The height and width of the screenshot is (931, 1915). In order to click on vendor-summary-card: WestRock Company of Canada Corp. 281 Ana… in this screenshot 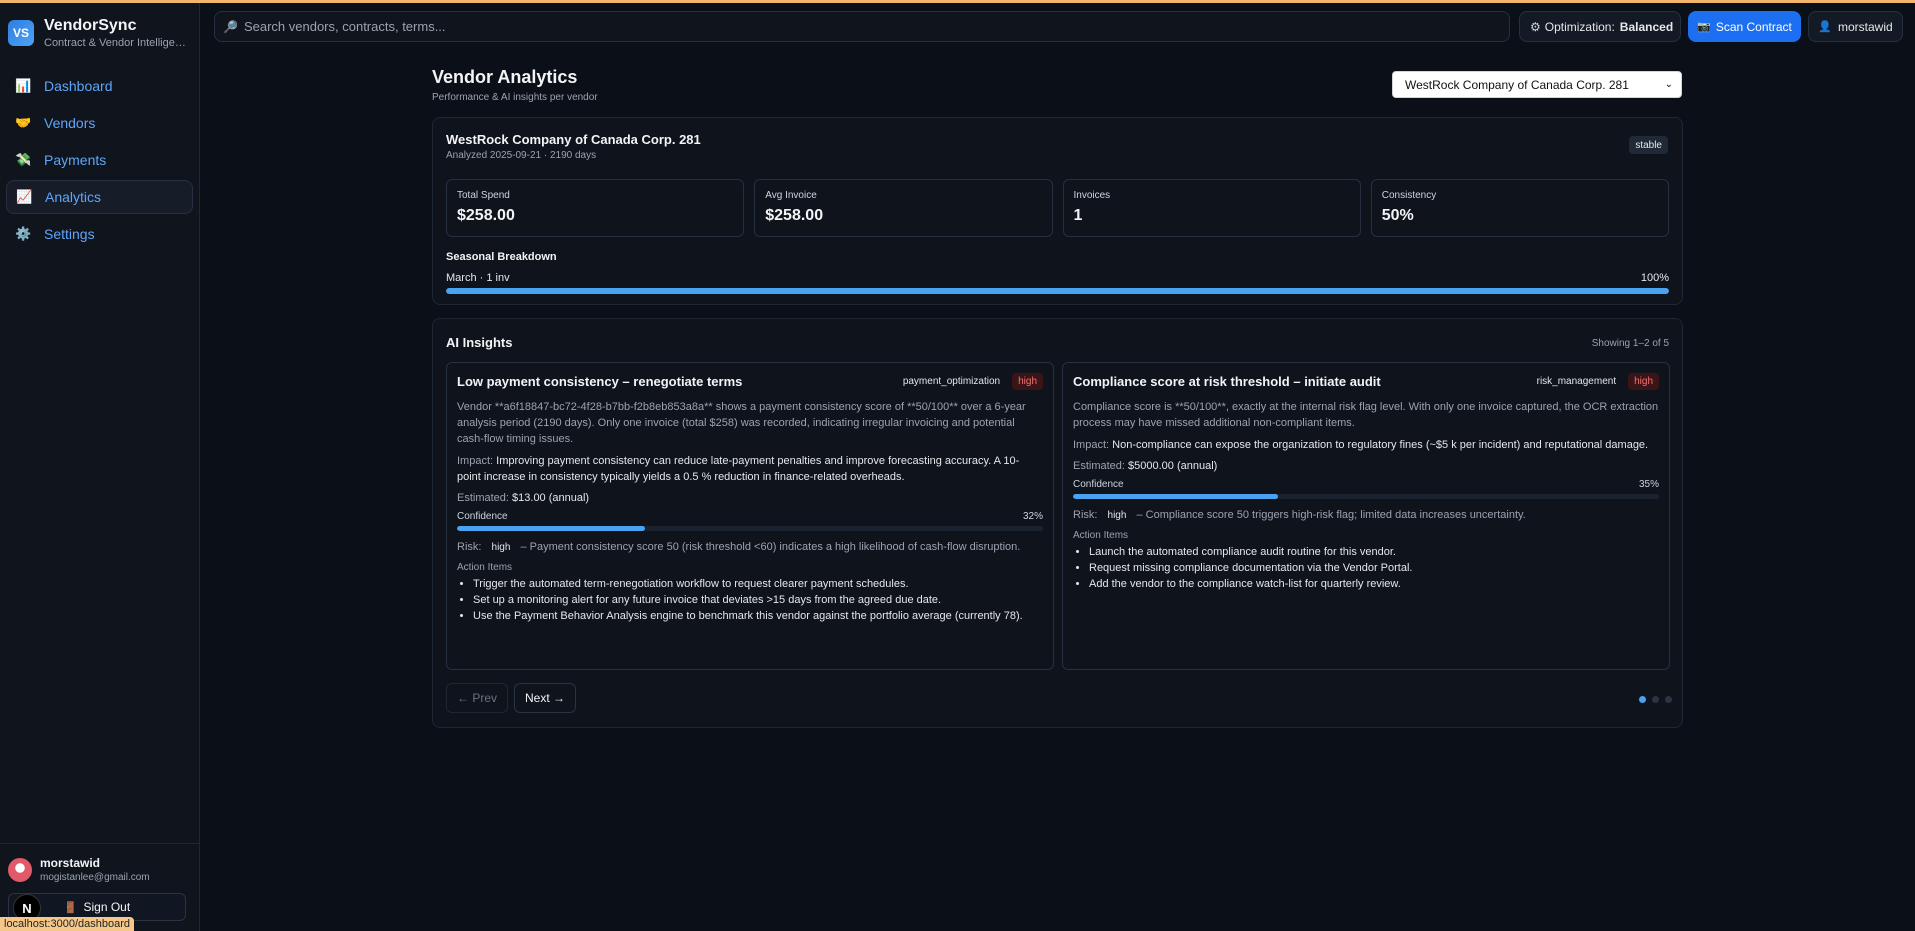, I will do `click(1057, 211)`.